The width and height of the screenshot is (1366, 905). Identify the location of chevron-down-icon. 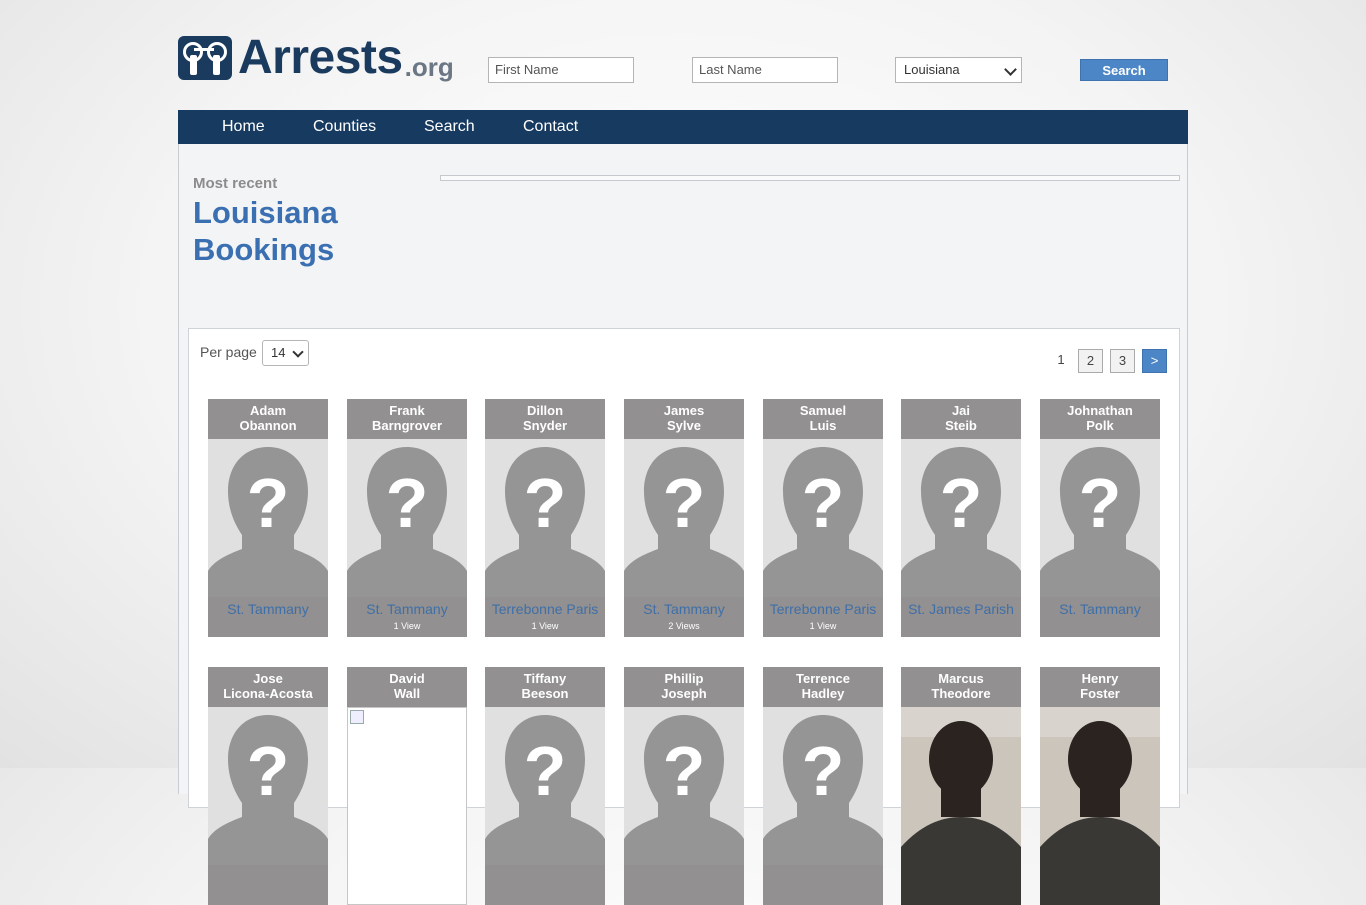
(1010, 69).